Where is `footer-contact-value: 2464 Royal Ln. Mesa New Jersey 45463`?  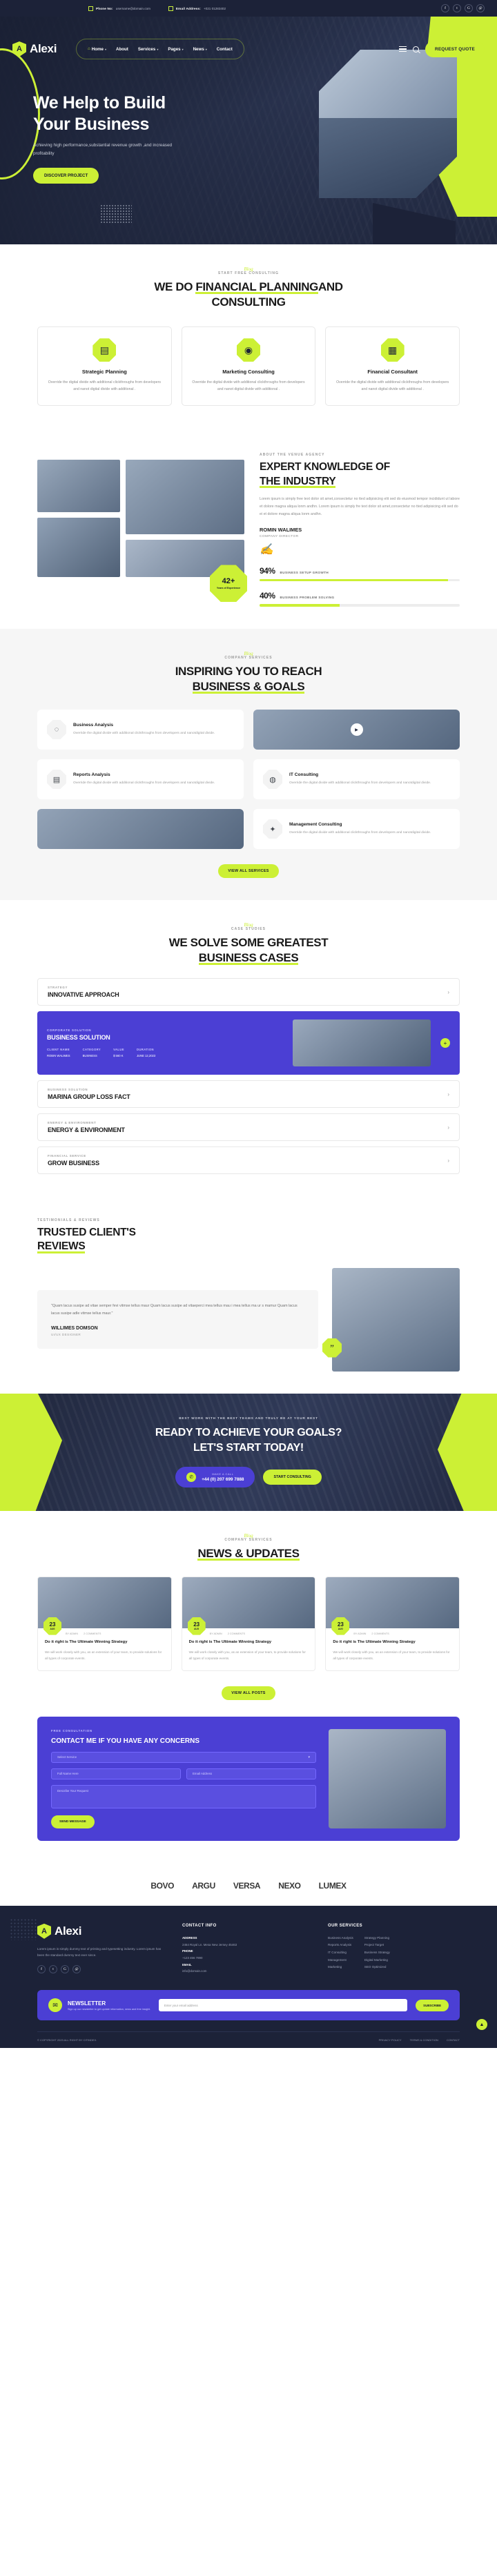
footer-contact-value: 2464 Royal Ln. Mesa New Jersey 45463 is located at coordinates (209, 1944).